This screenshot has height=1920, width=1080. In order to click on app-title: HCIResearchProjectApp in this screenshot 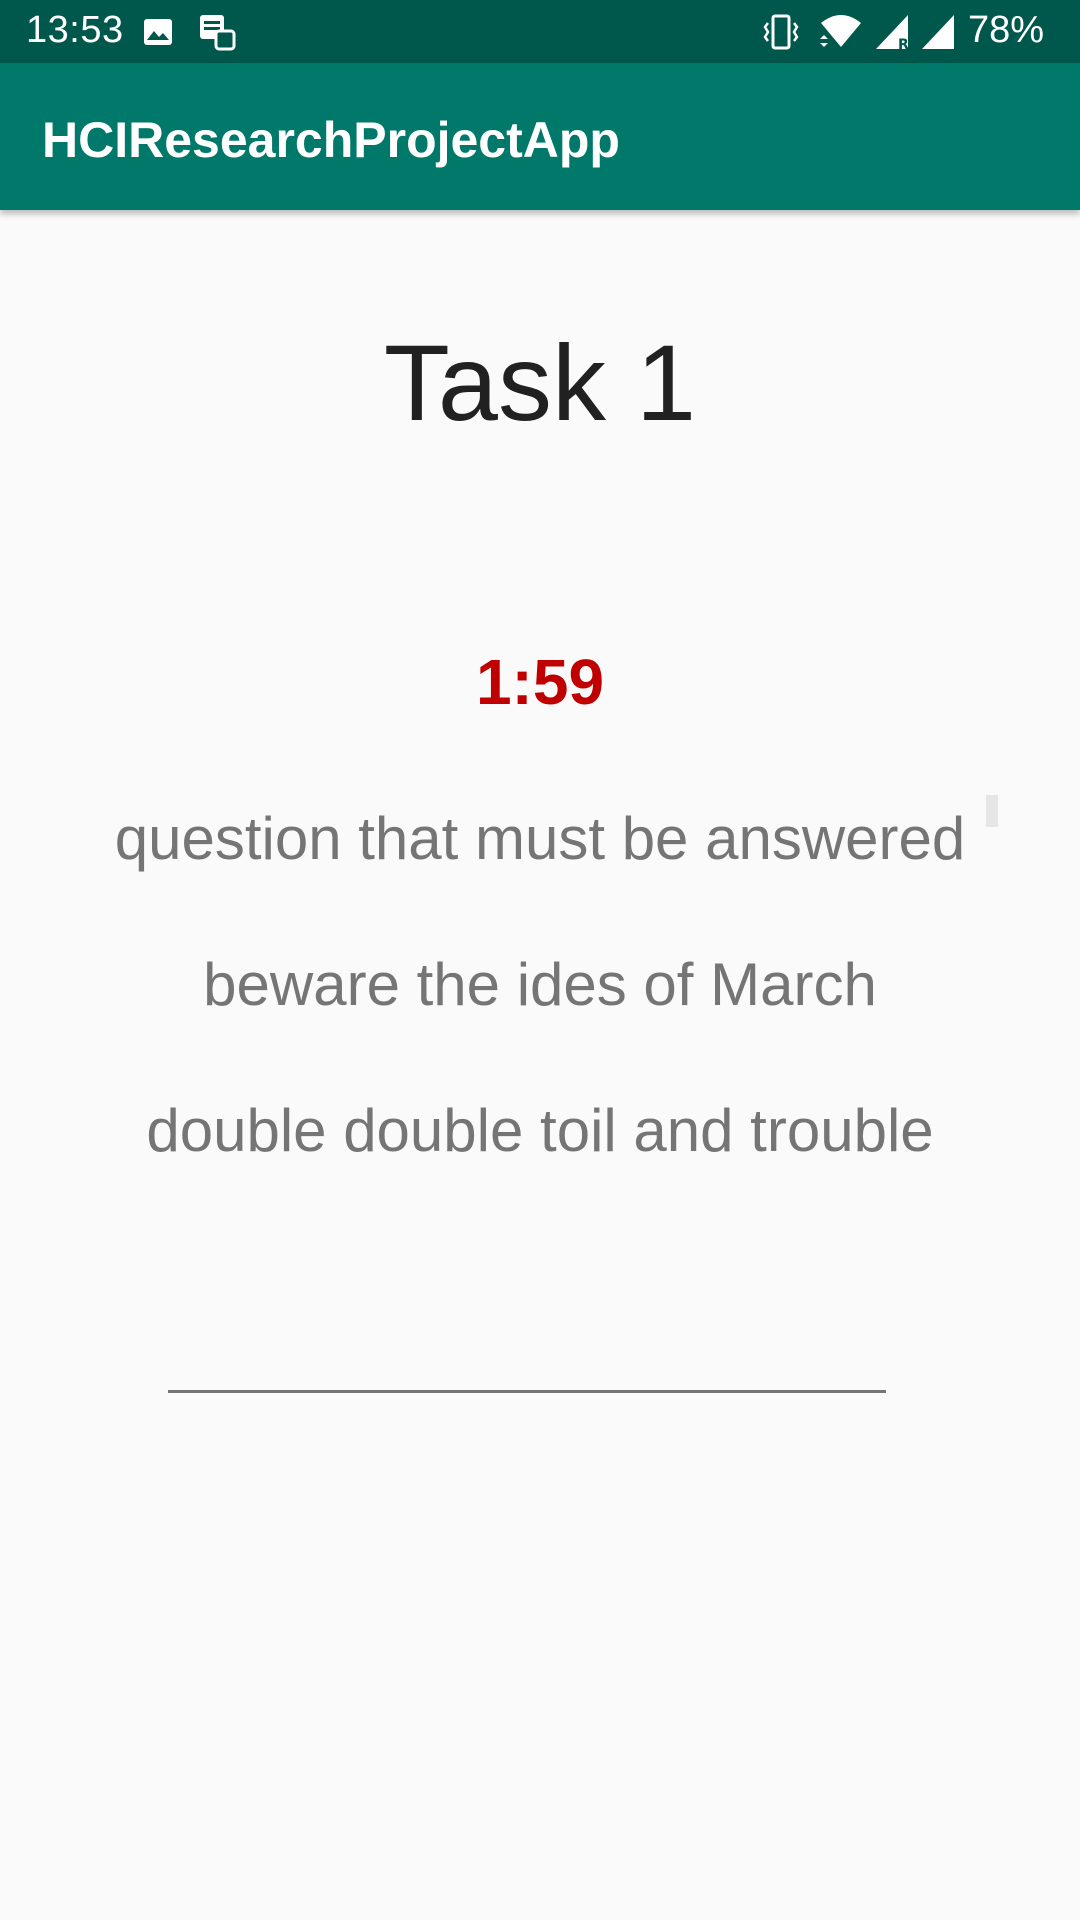, I will do `click(331, 140)`.